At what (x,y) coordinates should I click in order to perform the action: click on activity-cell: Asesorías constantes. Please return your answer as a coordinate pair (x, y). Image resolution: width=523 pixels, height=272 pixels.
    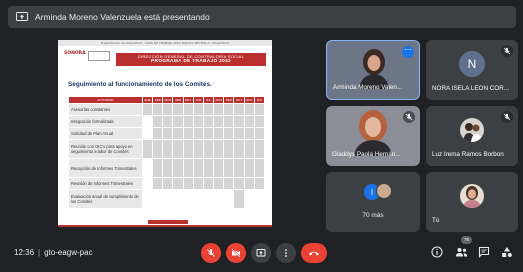
    Looking at the image, I should click on (105, 109).